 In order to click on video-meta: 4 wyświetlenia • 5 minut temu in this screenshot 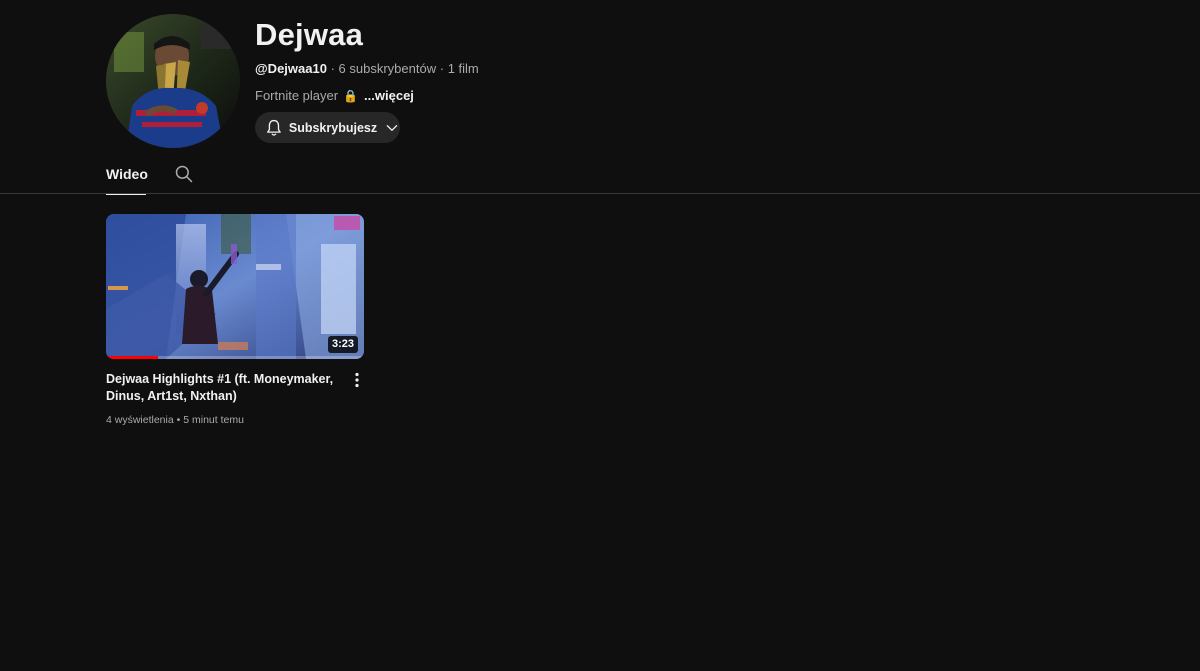, I will do `click(222, 420)`.